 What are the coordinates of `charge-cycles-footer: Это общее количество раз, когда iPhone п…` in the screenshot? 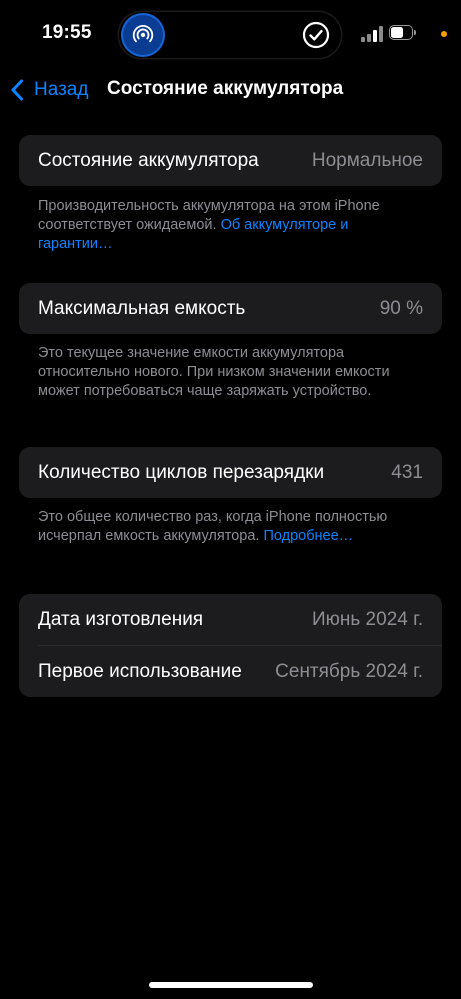 It's located at (231, 527).